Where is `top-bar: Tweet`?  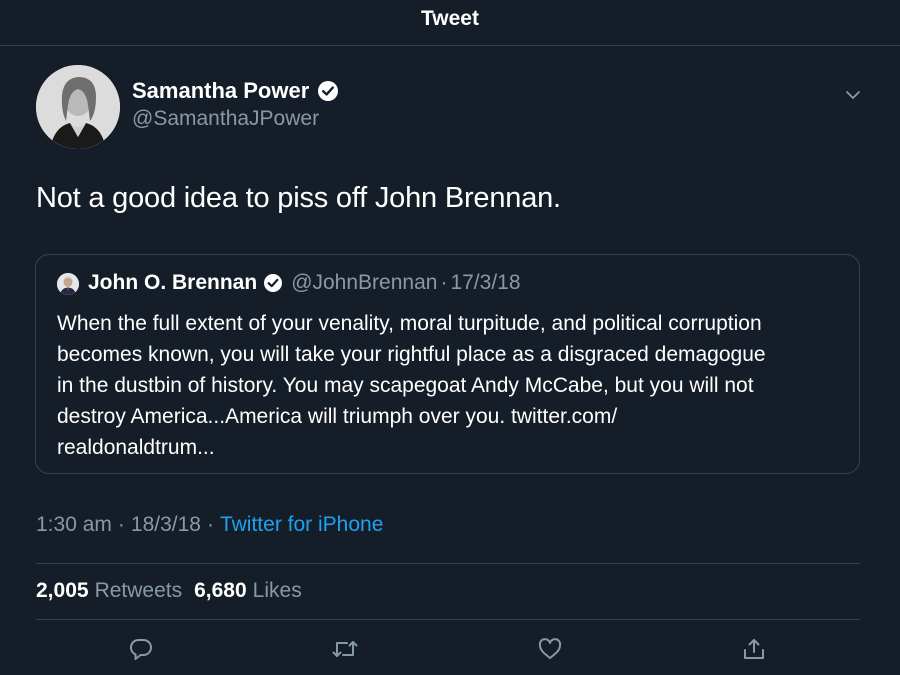
top-bar: Tweet is located at coordinates (450, 23).